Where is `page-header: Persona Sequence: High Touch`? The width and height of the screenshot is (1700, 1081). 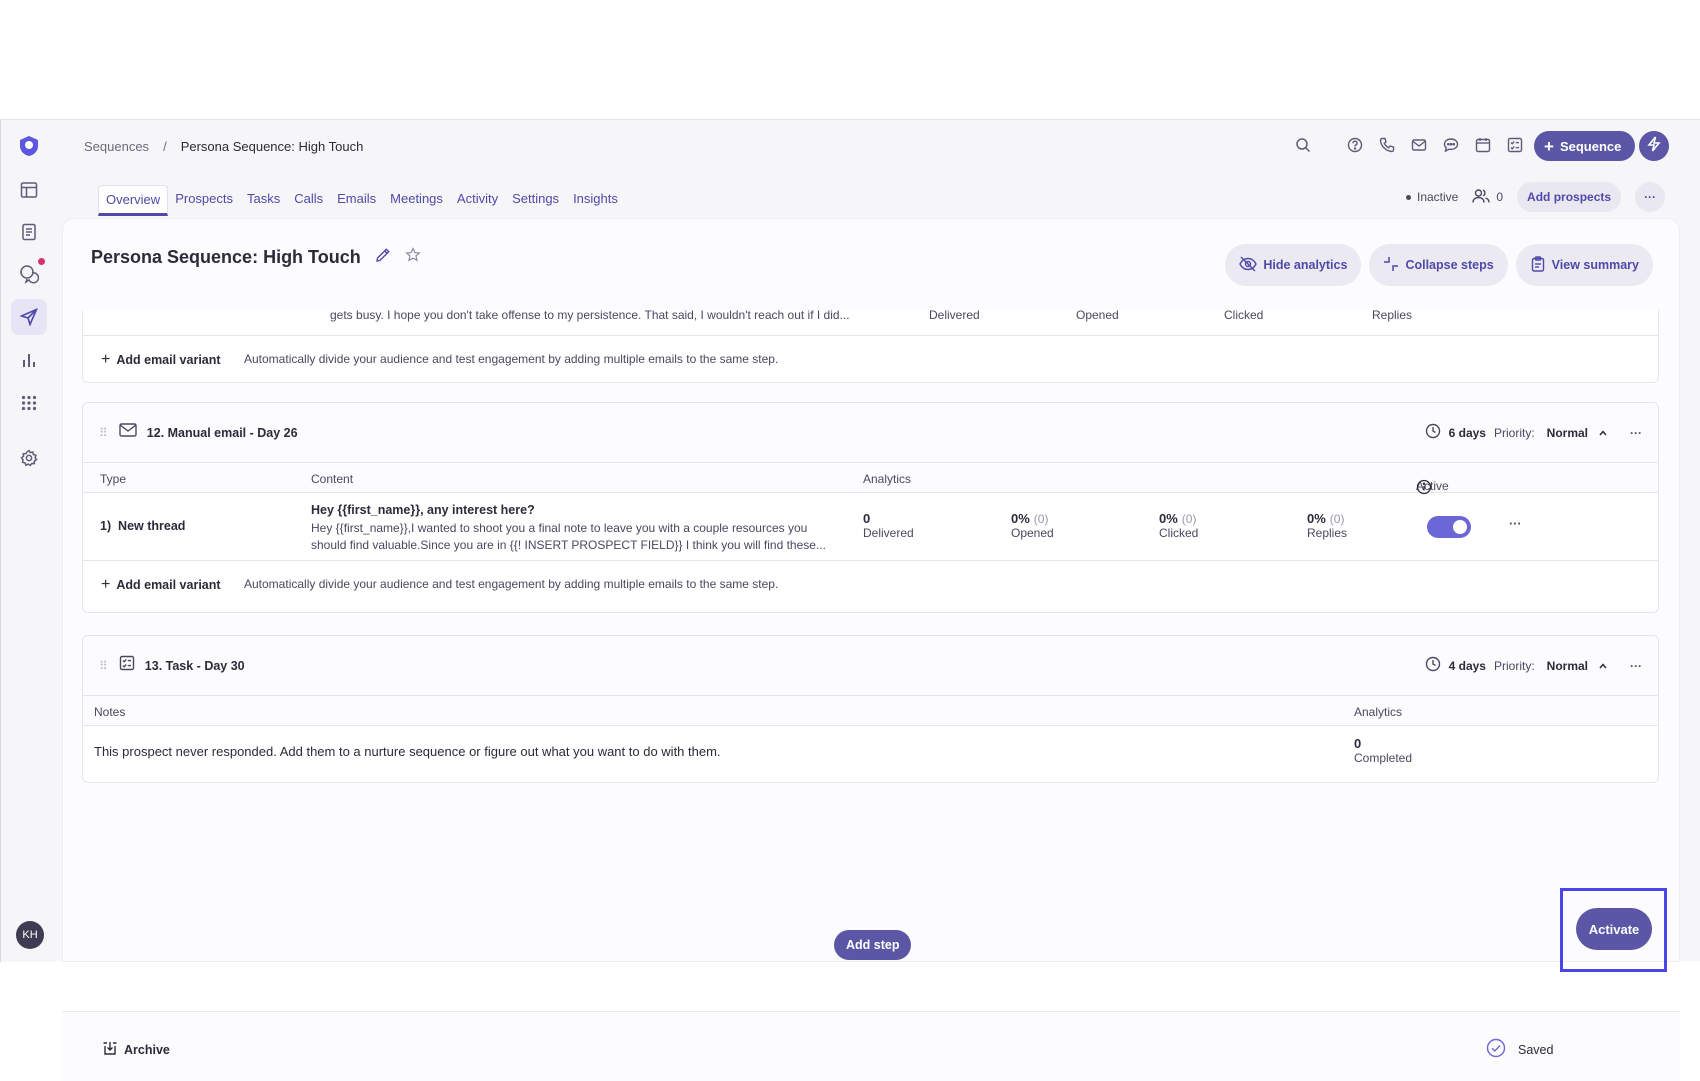 page-header: Persona Sequence: High Touch is located at coordinates (256, 257).